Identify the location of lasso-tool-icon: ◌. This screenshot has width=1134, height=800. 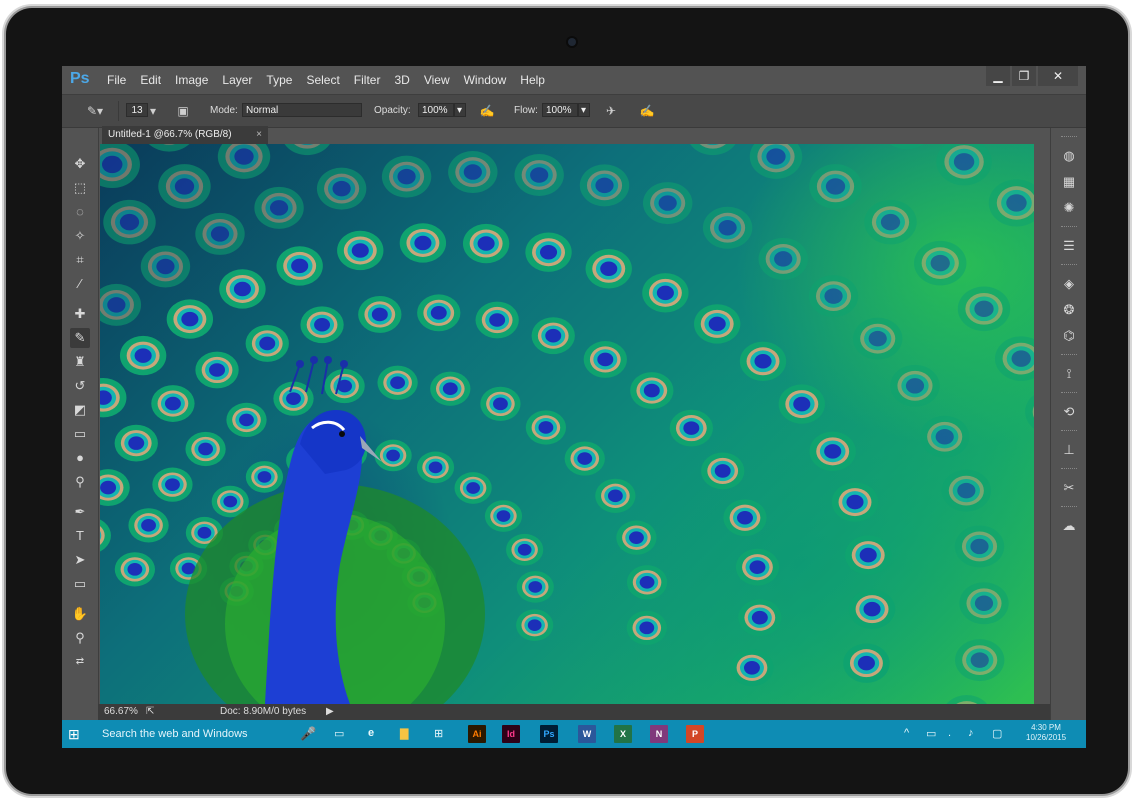
(80, 212).